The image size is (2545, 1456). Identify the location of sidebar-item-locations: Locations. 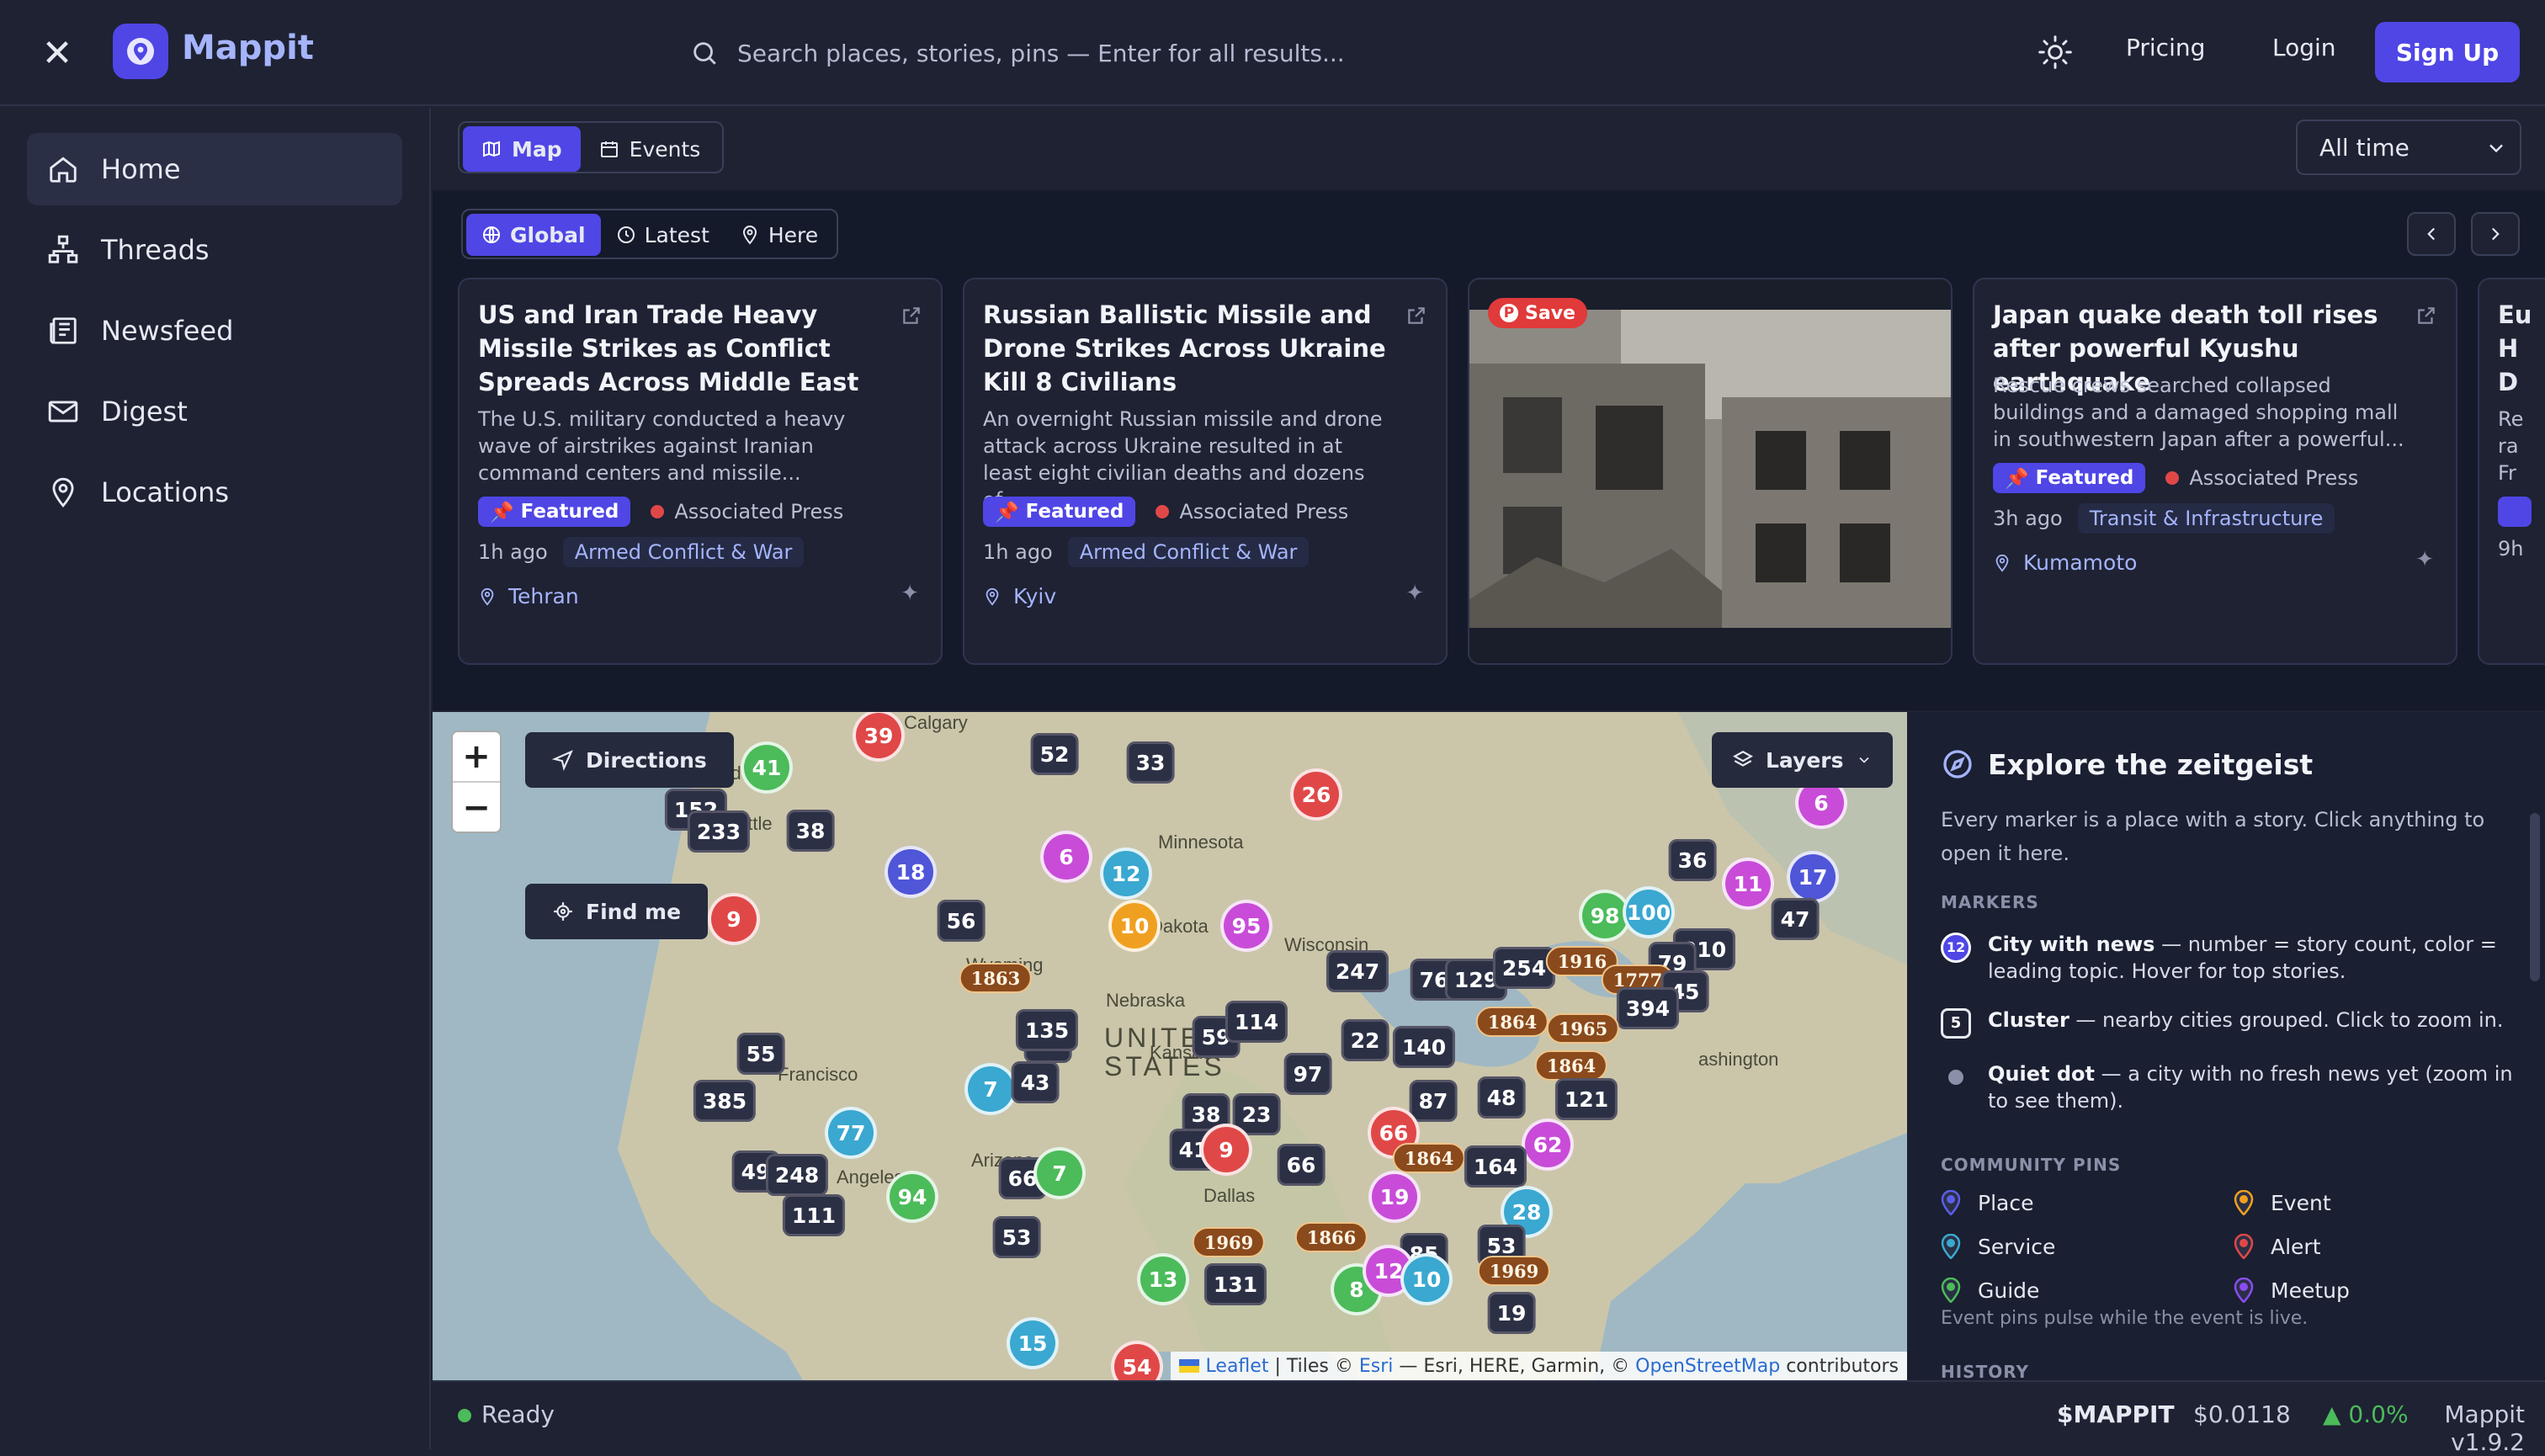
(214, 492).